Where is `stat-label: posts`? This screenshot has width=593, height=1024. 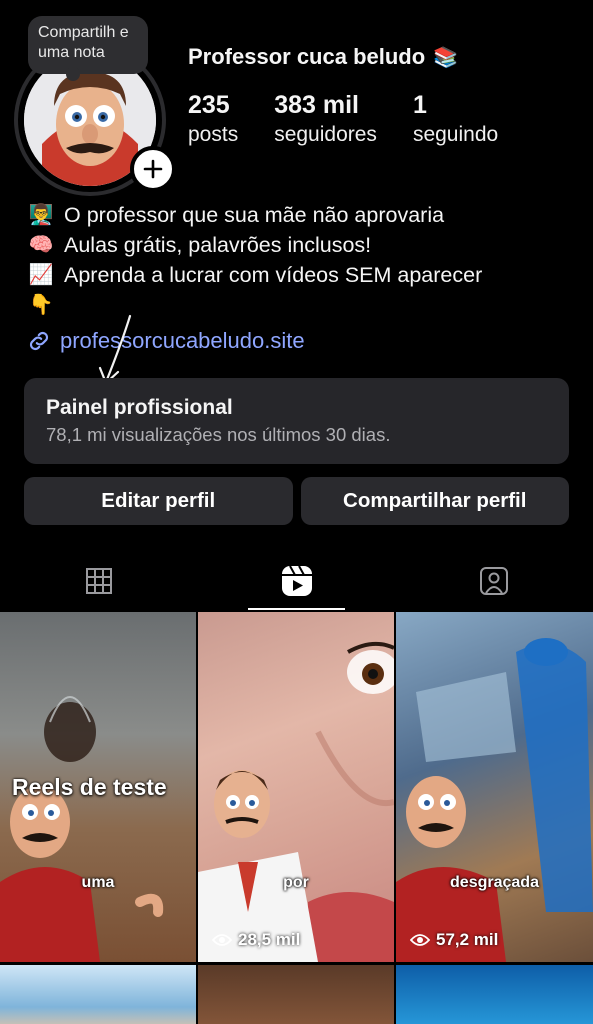 stat-label: posts is located at coordinates (213, 134).